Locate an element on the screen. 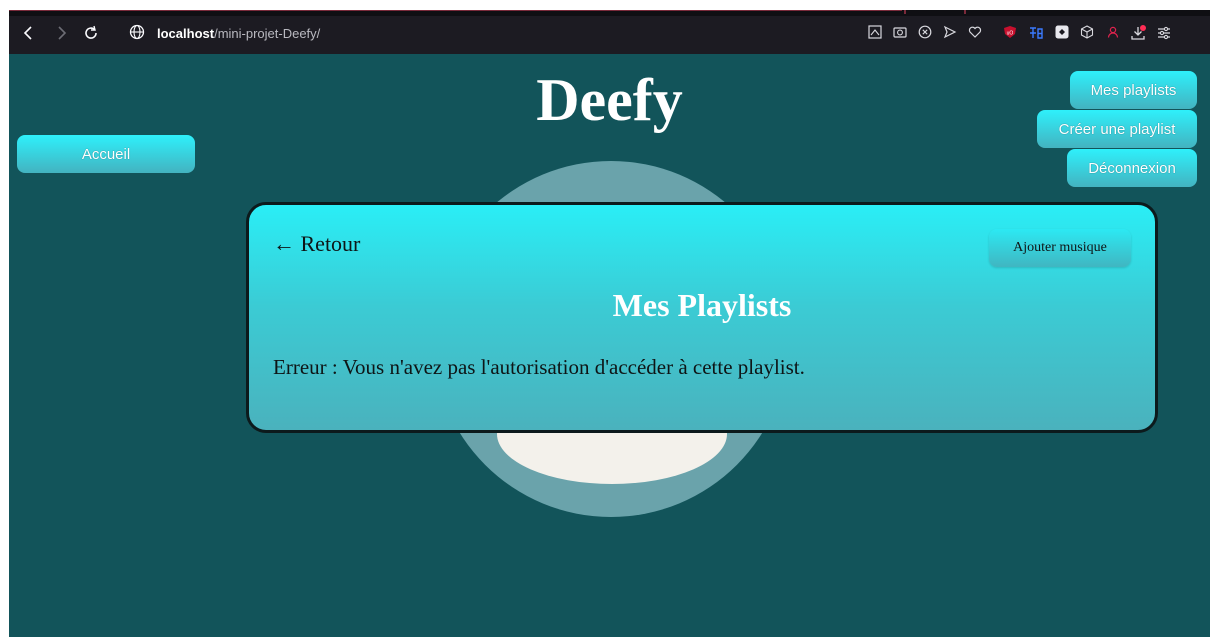 The height and width of the screenshot is (637, 1210). site-logo: Deefy is located at coordinates (609, 100).